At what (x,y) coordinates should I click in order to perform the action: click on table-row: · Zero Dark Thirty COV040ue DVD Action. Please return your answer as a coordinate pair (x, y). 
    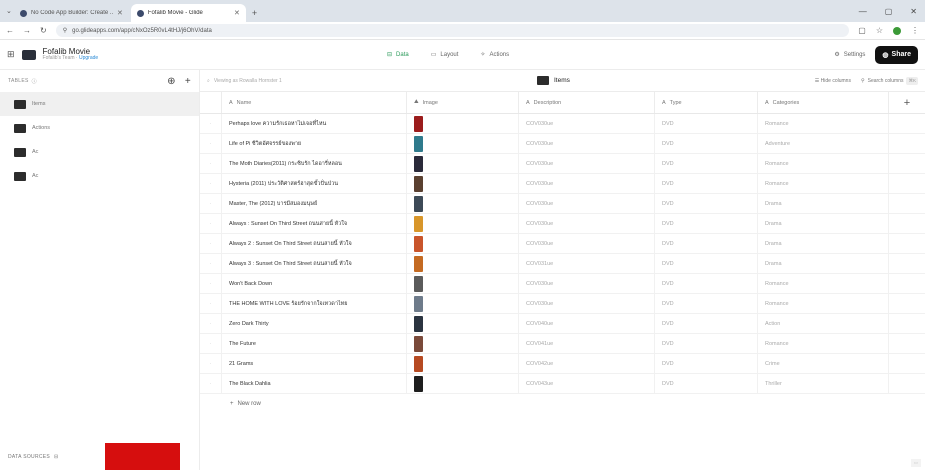
    Looking at the image, I should click on (562, 324).